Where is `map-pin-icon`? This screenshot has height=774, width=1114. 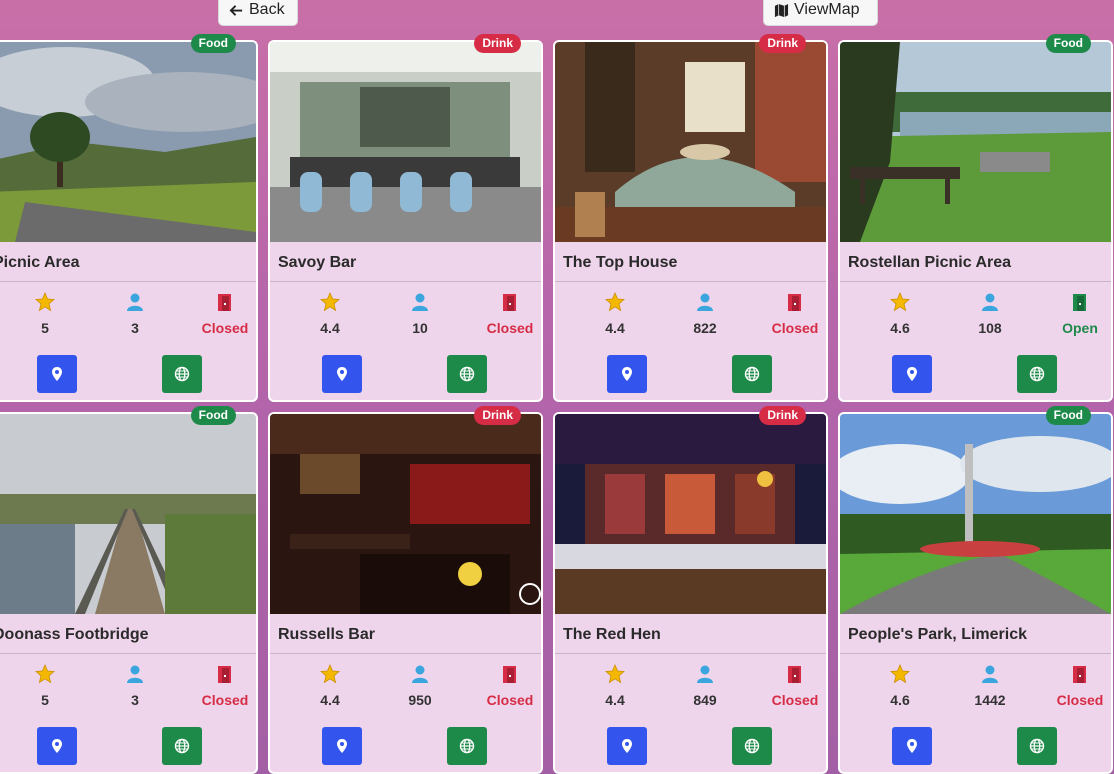
map-pin-icon is located at coordinates (912, 374).